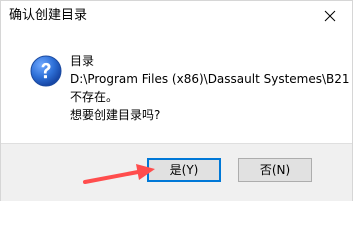 The height and width of the screenshot is (240, 353). Describe the element at coordinates (119, 174) in the screenshot. I see `red-arrow-annotation` at that location.